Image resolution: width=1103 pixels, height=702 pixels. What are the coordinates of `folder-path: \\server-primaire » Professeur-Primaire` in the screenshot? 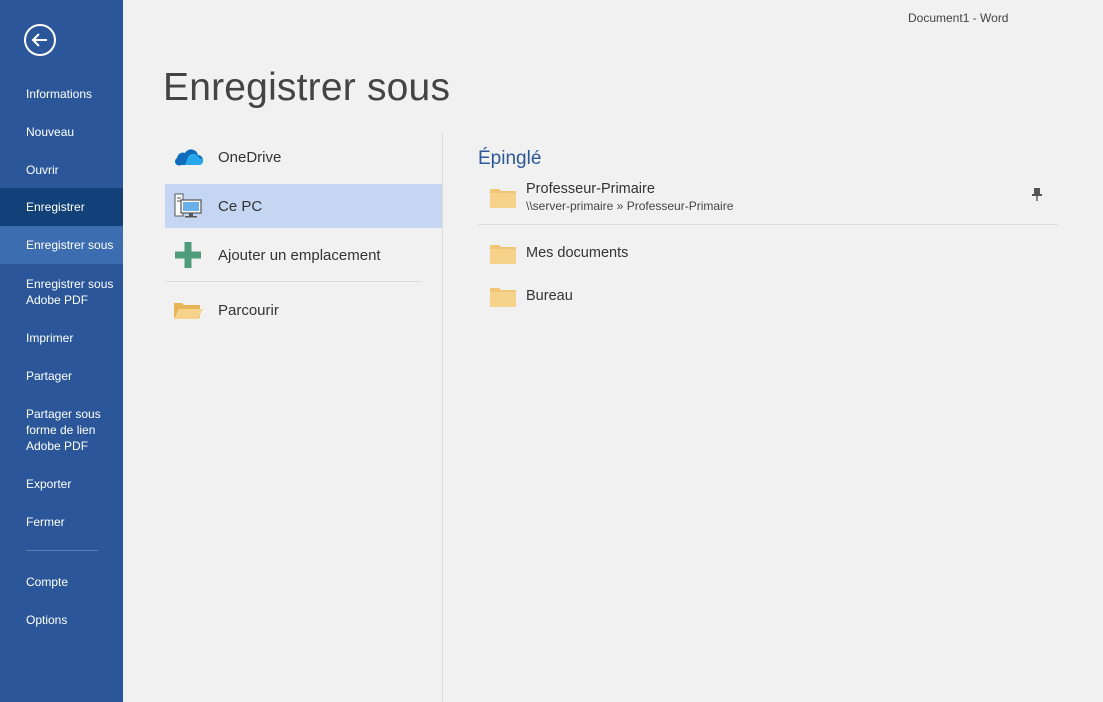 It's located at (630, 205).